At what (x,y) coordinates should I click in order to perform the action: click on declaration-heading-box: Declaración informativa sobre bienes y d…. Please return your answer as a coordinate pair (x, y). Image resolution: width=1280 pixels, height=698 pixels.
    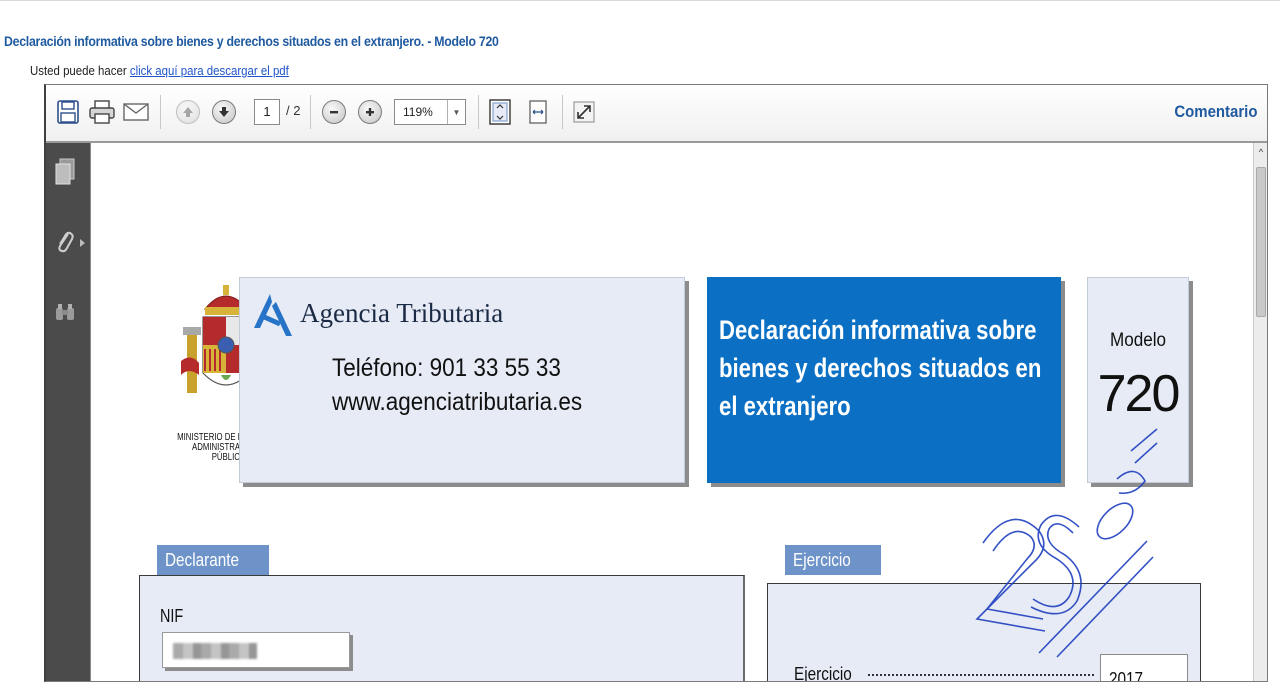
    Looking at the image, I should click on (884, 380).